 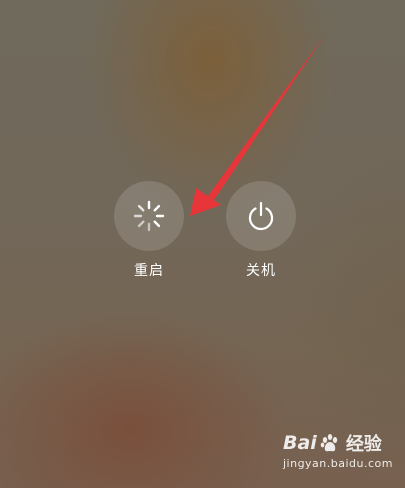 I want to click on watermark-brand-prefix: Bai, so click(x=299, y=443).